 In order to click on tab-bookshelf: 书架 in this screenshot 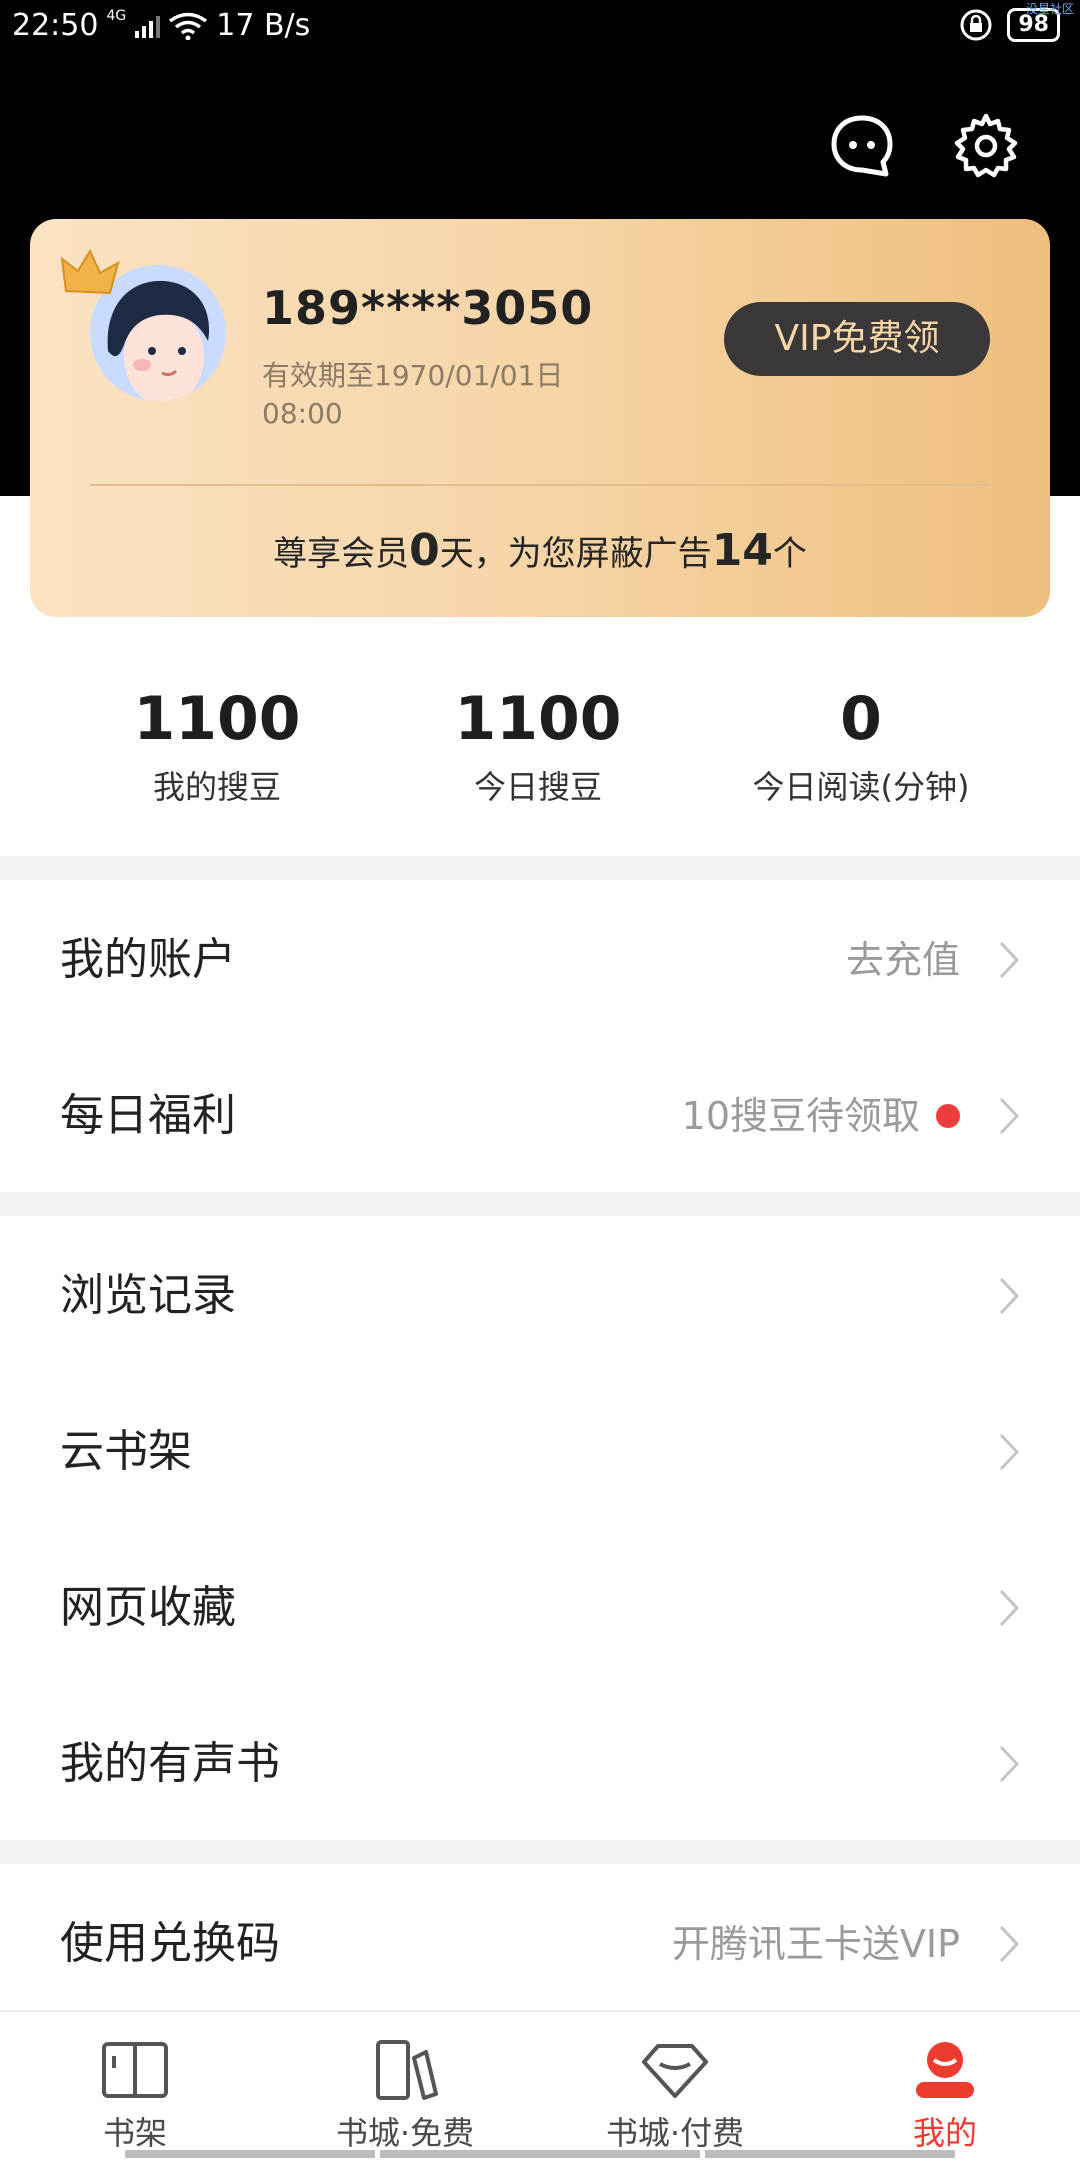, I will do `click(135, 2087)`.